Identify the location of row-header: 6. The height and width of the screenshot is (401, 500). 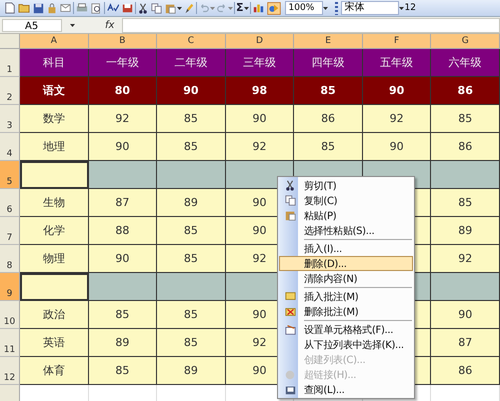
(10, 203).